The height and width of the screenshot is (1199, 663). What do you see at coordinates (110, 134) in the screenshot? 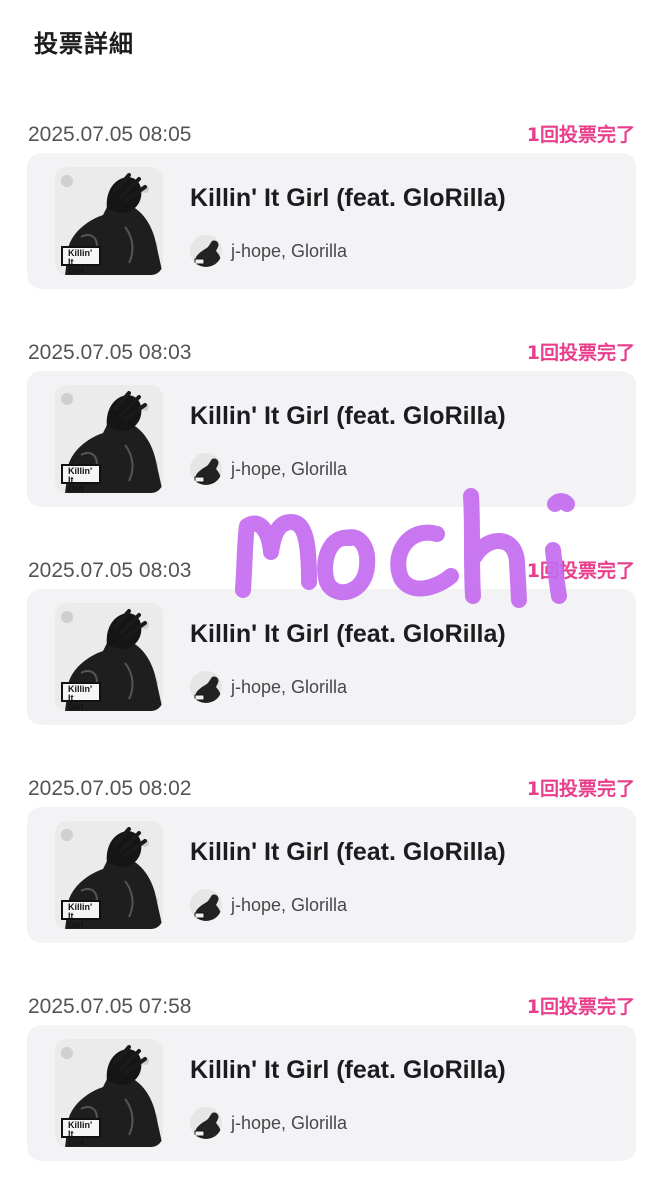
I see `vote-timestamp: 2025.07.05 08:05` at bounding box center [110, 134].